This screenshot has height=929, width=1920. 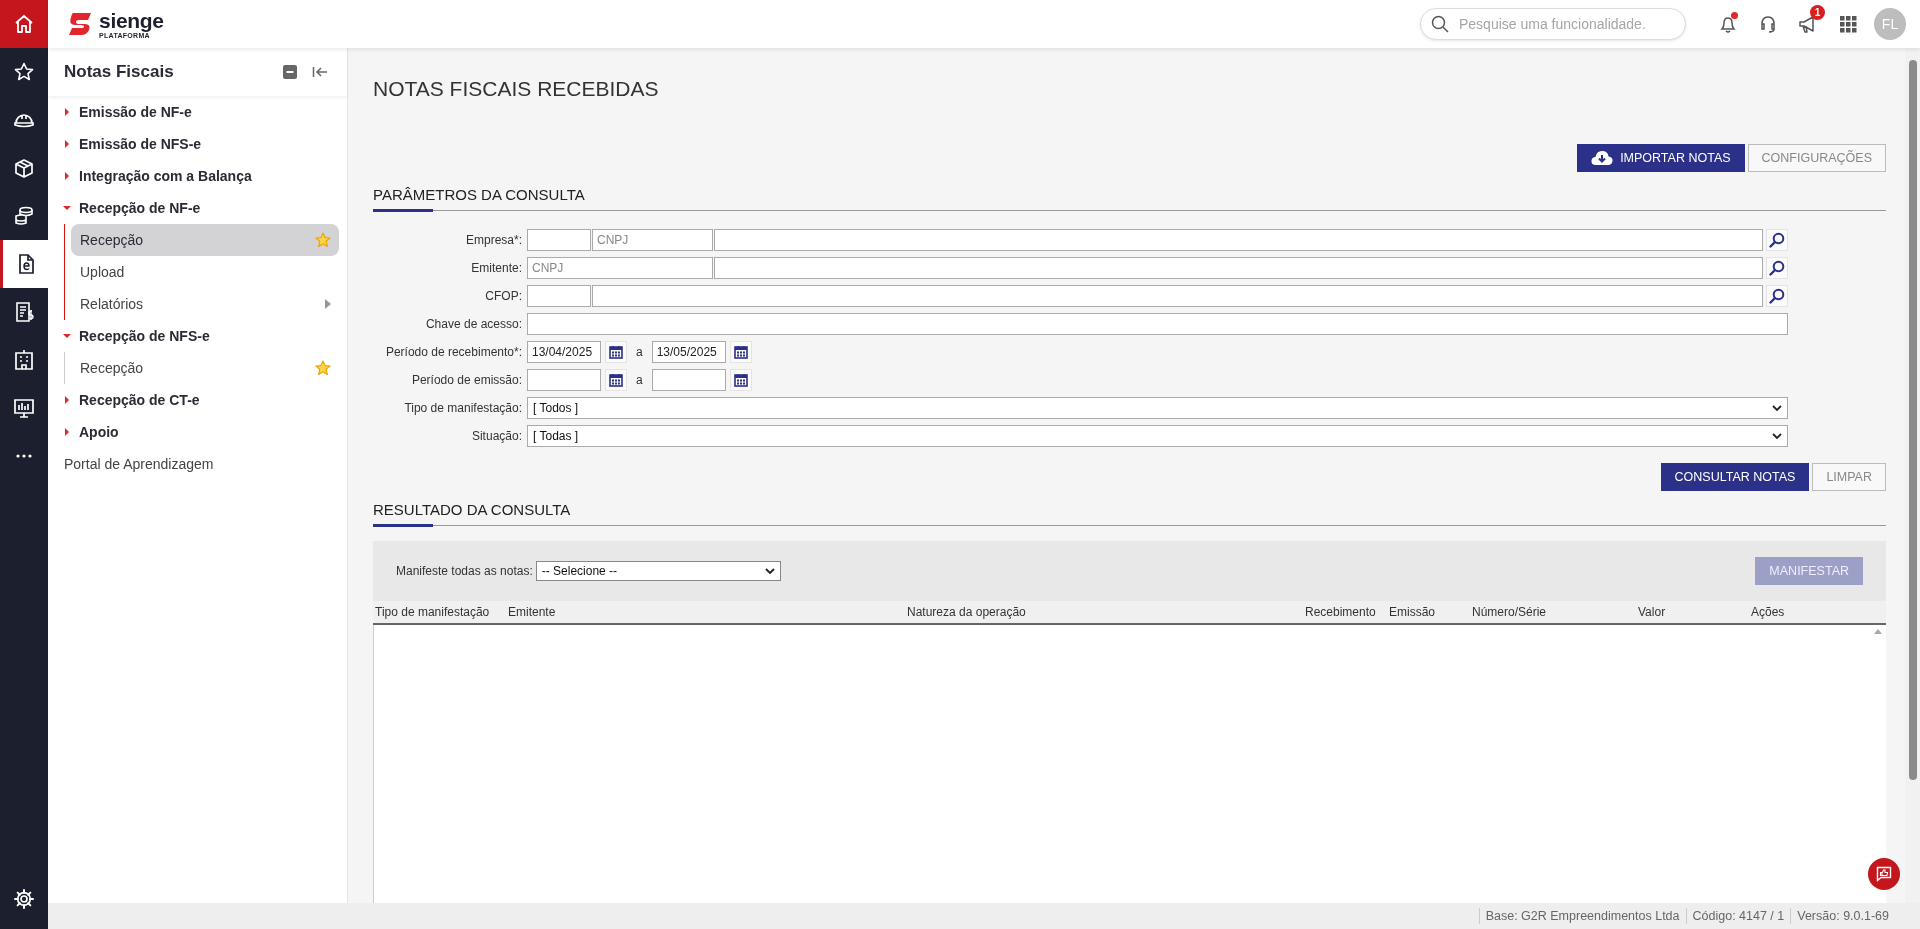 What do you see at coordinates (201, 432) in the screenshot?
I see `menu-group: Apoio` at bounding box center [201, 432].